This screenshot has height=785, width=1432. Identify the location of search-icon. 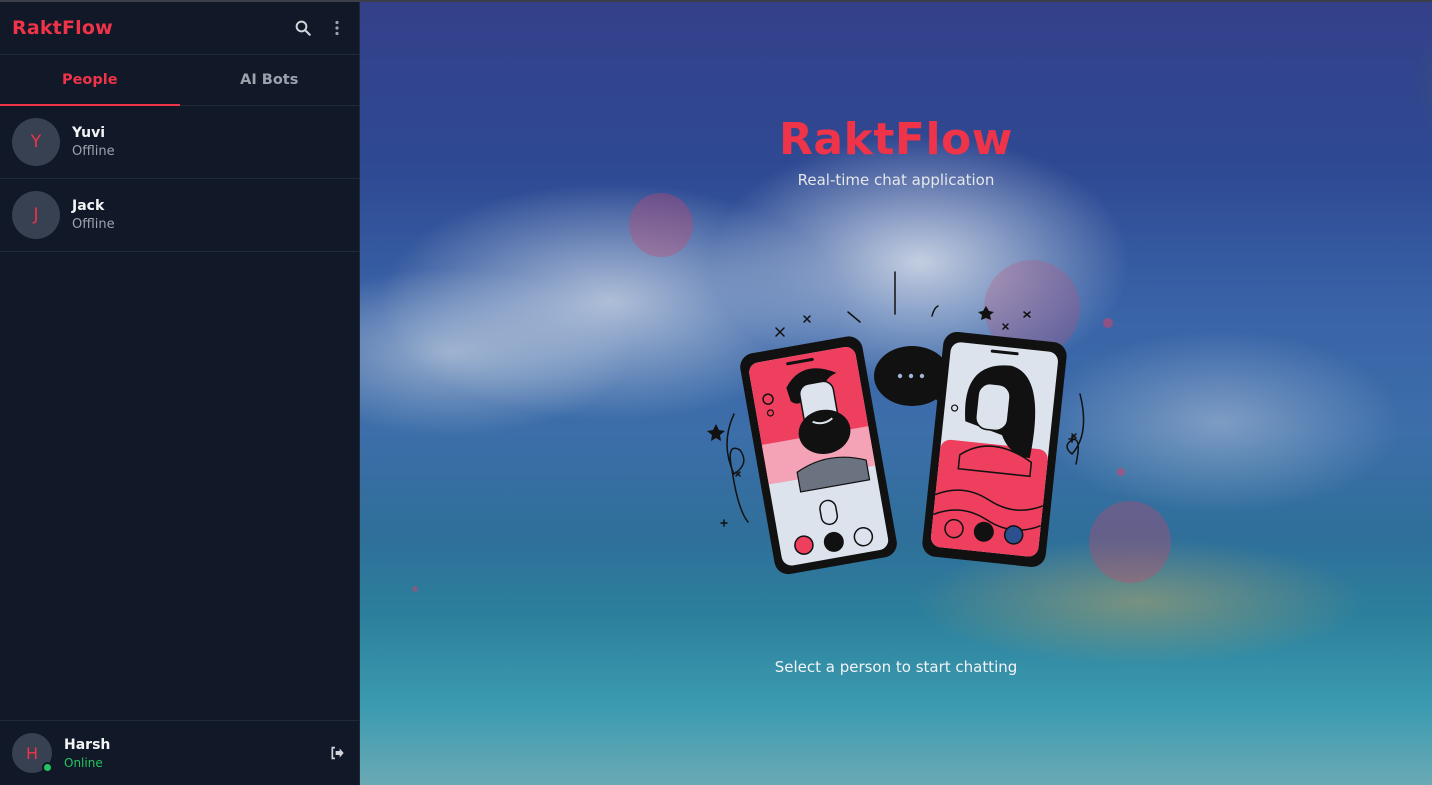
(303, 28).